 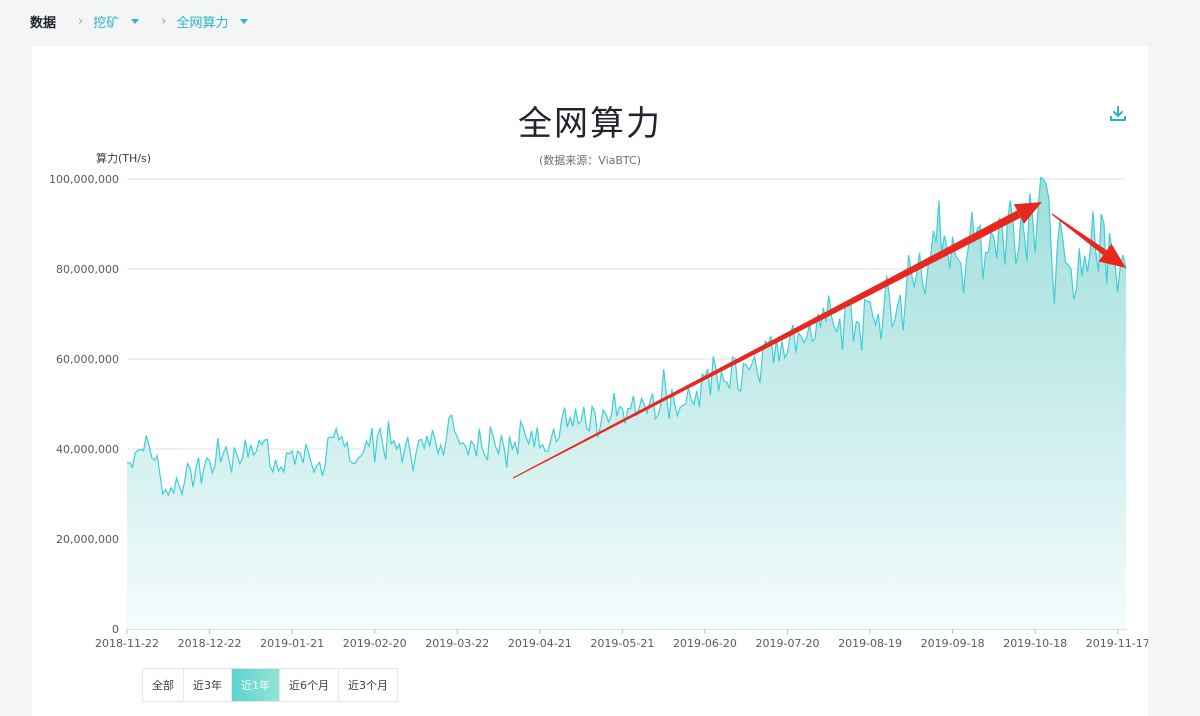 What do you see at coordinates (375, 643) in the screenshot?
I see `x-tick-label: 2019-02-20` at bounding box center [375, 643].